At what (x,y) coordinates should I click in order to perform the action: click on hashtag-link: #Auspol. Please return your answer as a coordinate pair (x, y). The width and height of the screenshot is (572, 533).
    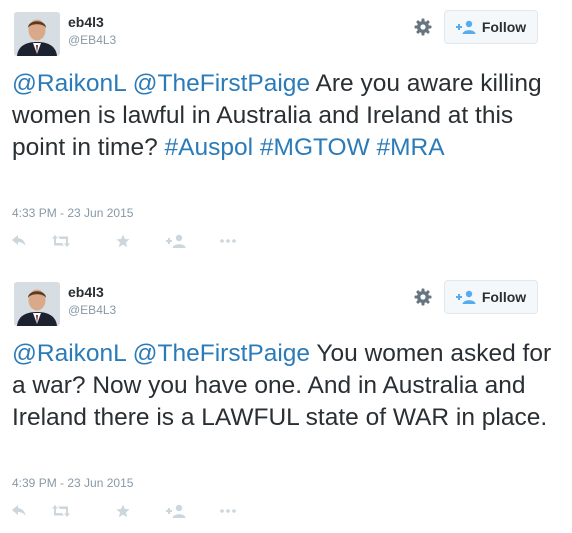
    Looking at the image, I should click on (209, 147).